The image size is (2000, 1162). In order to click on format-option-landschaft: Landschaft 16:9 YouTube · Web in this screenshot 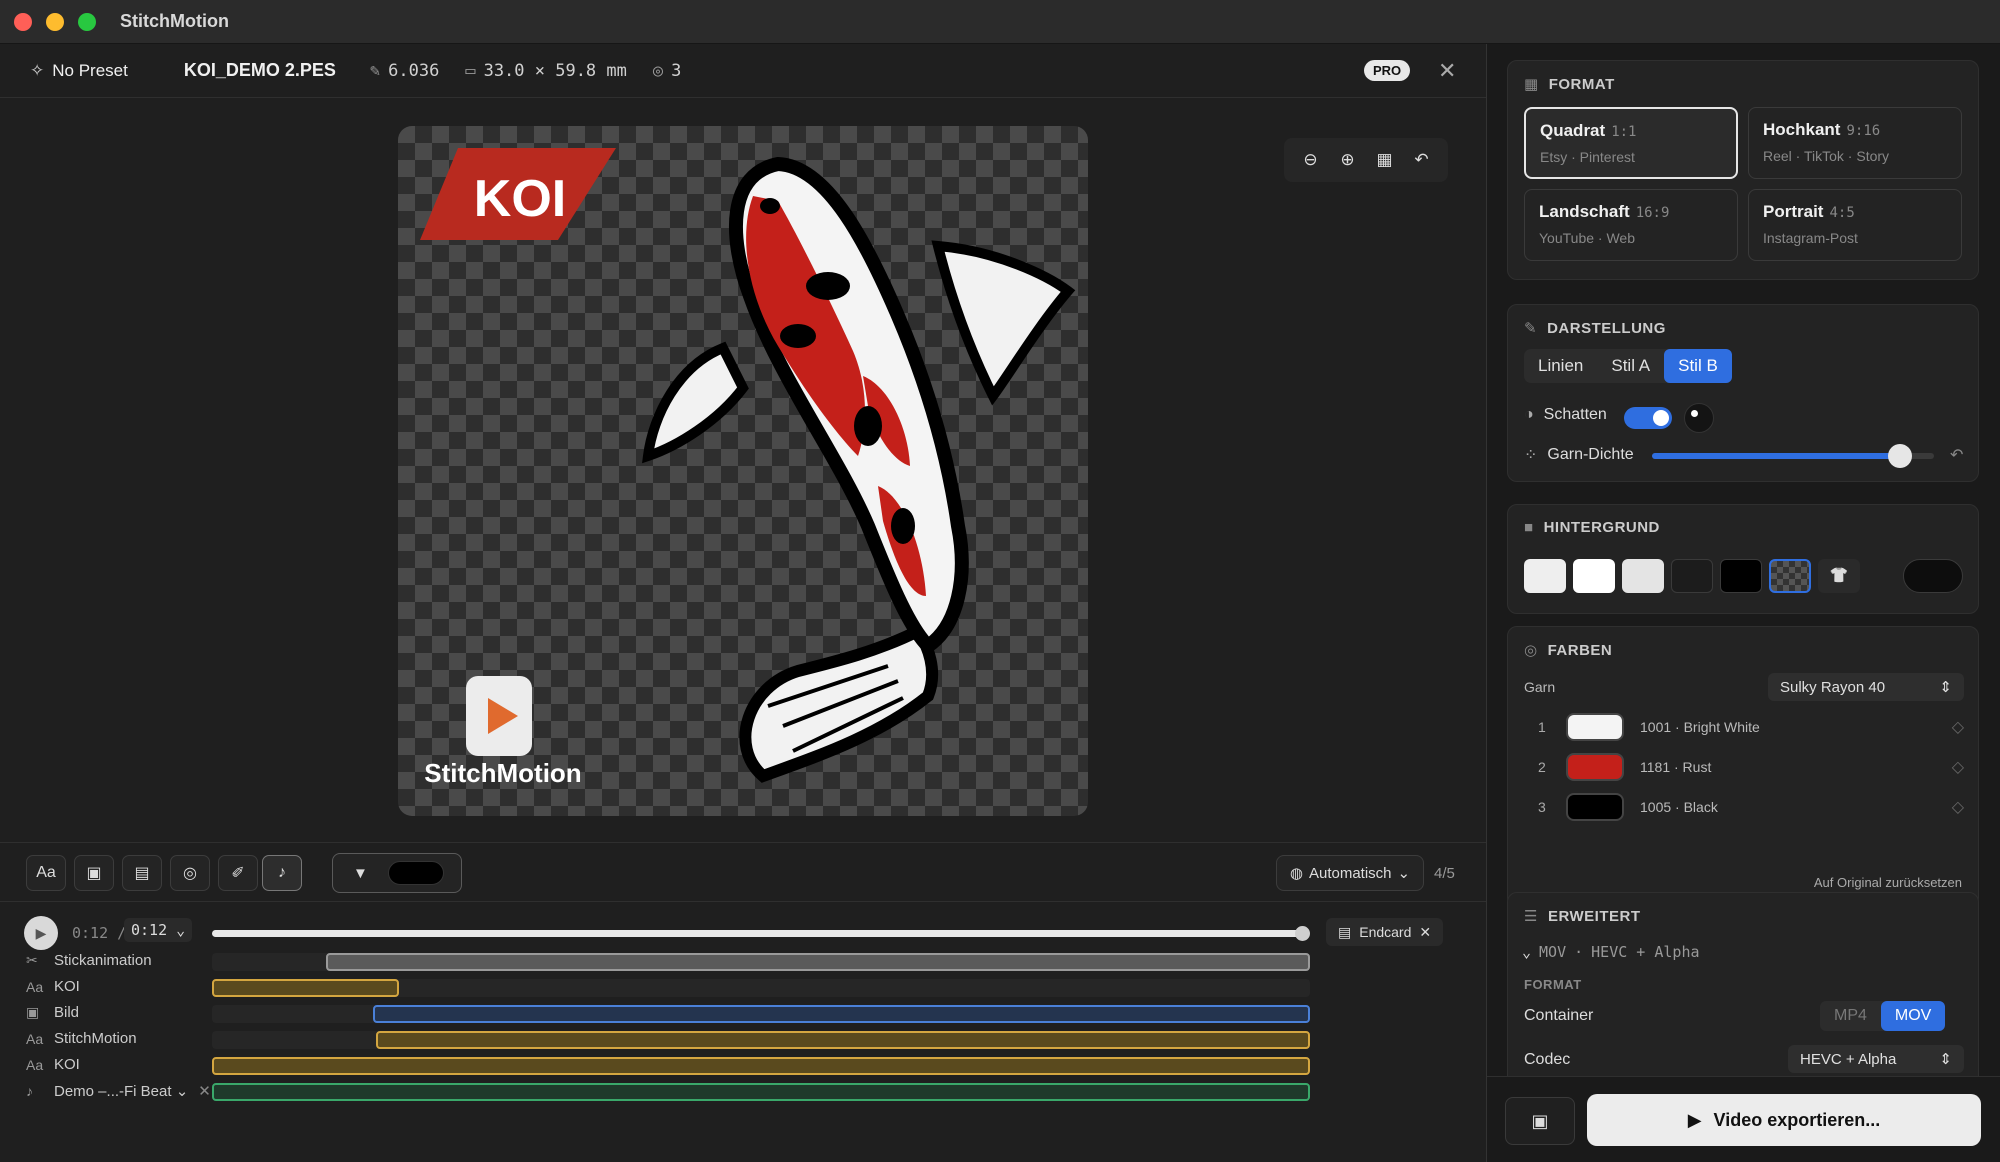, I will do `click(1631, 225)`.